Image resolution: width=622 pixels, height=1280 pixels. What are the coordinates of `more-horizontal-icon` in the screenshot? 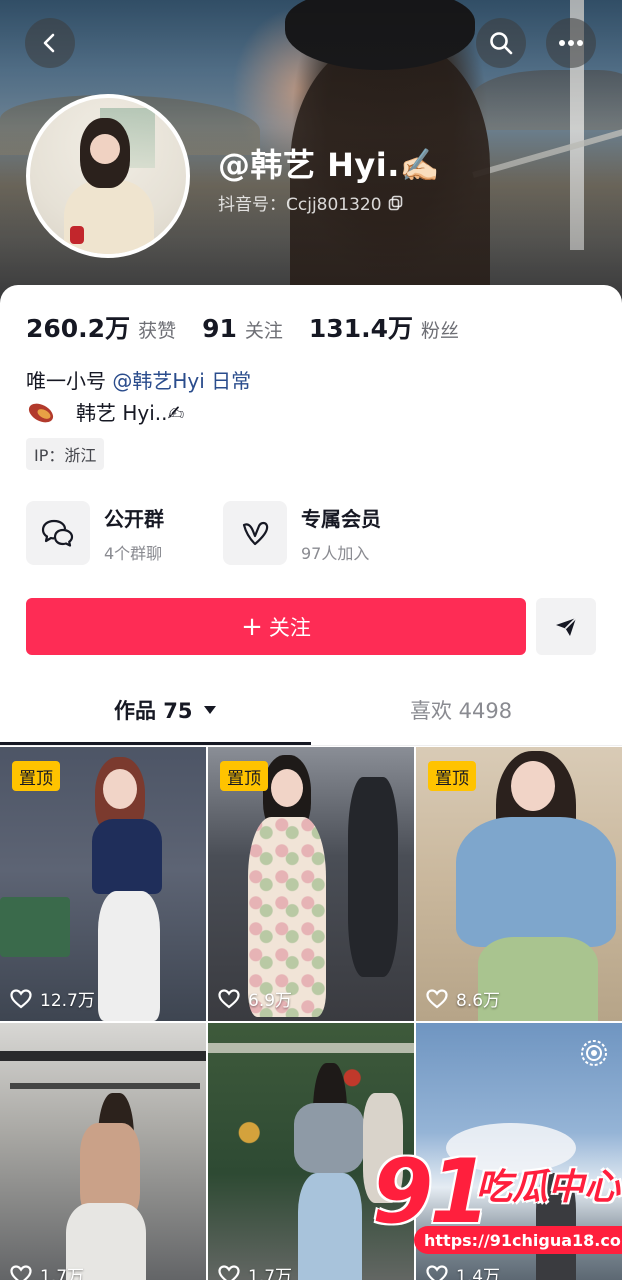 It's located at (571, 43).